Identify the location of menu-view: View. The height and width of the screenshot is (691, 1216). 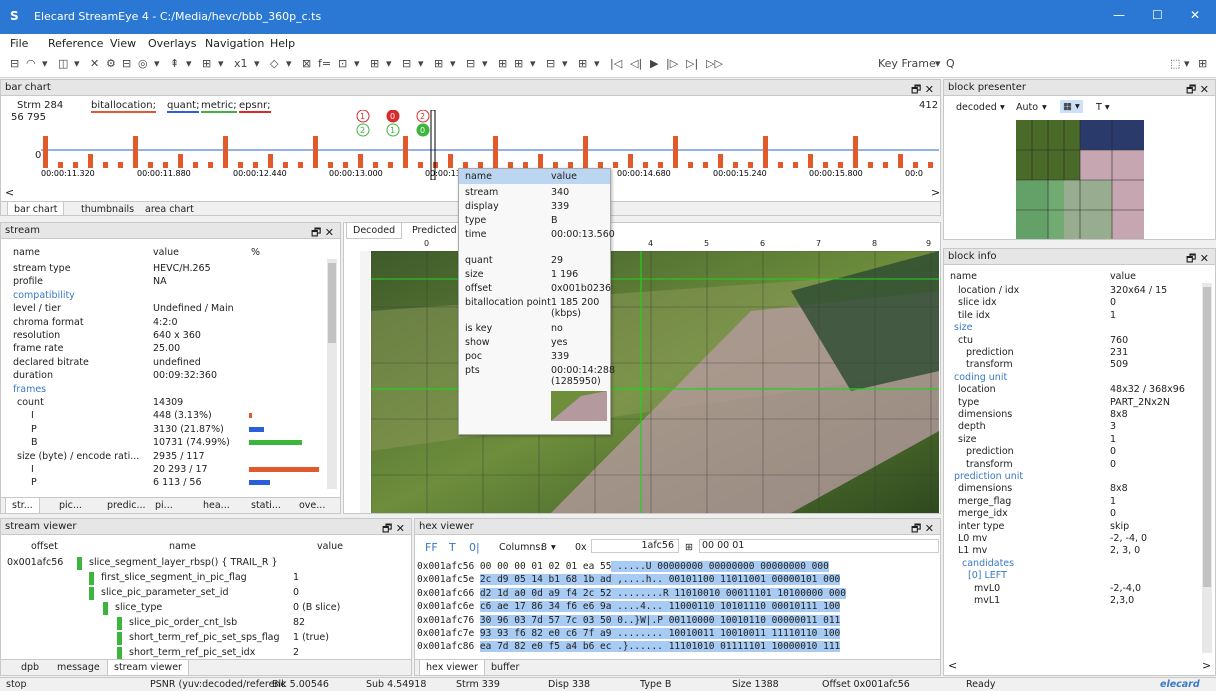
(123, 43).